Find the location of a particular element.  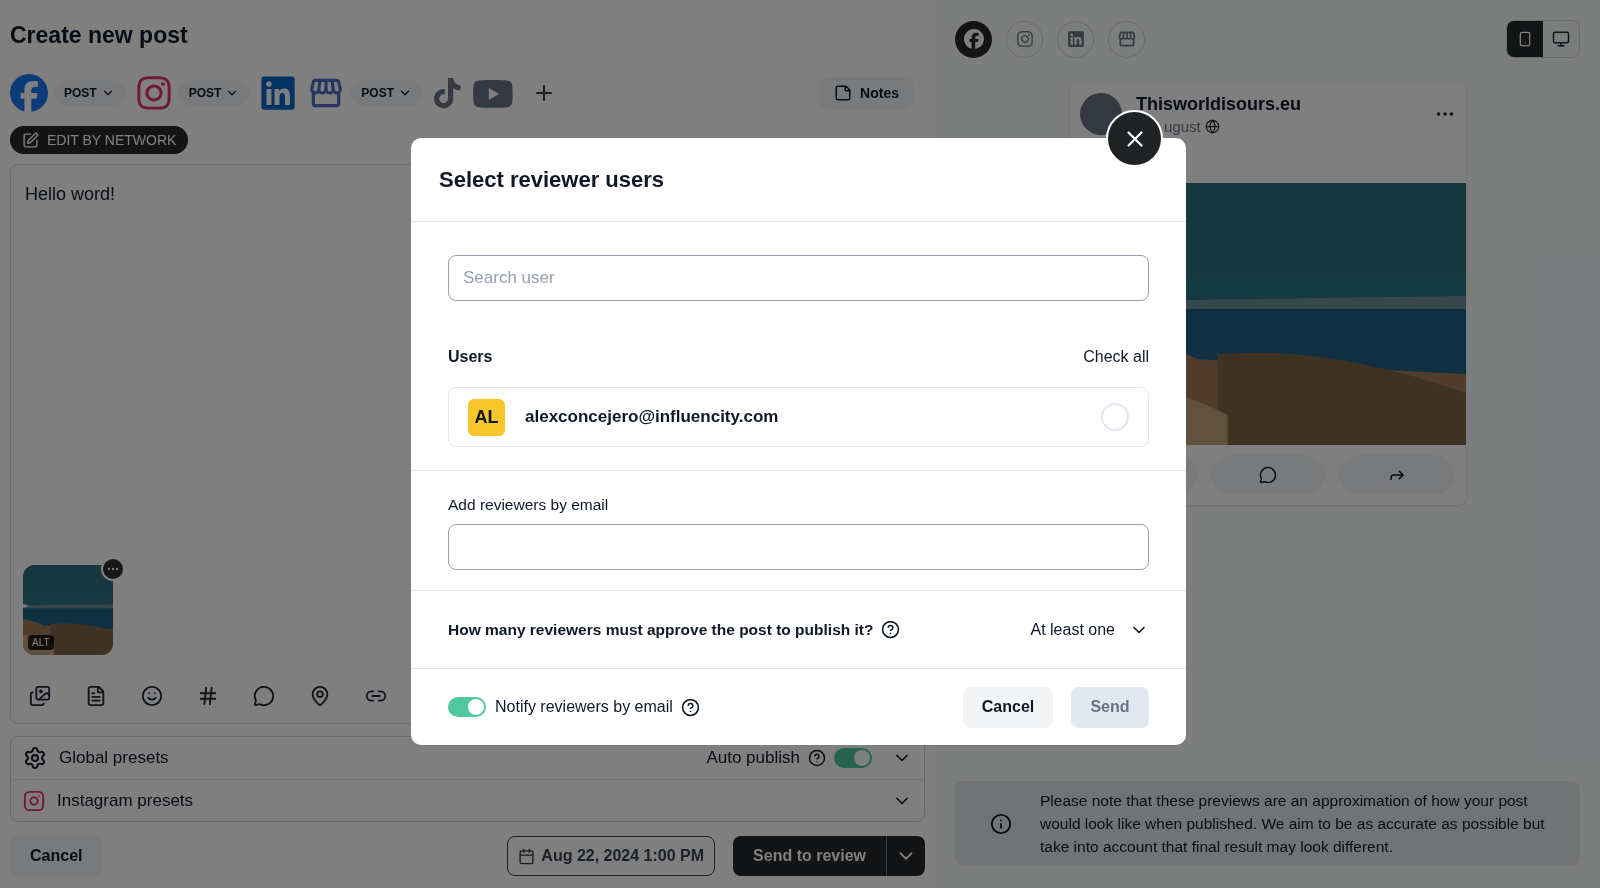

settings-icon is located at coordinates (35, 758).